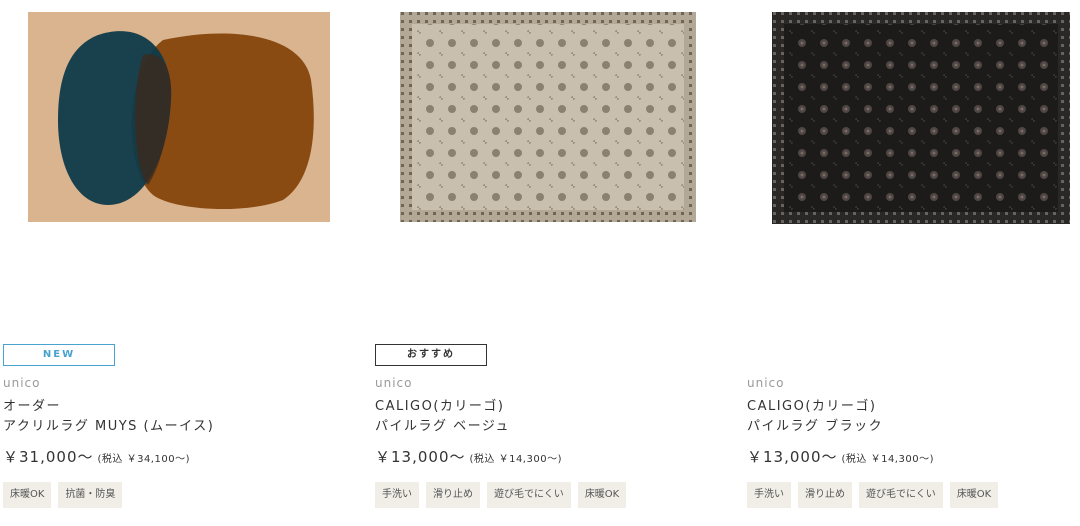 This screenshot has height=526, width=1080. Describe the element at coordinates (108, 417) in the screenshot. I see `product-name: オーダー アクリルラグ MUYS (ムーイス)` at that location.